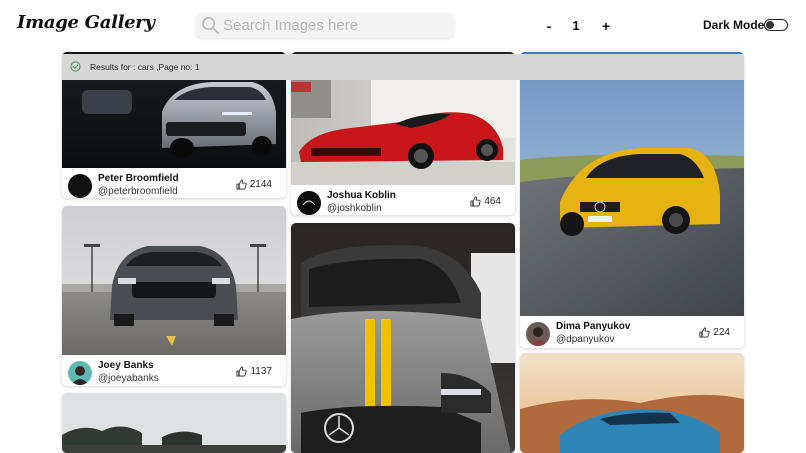 Image resolution: width=806 pixels, height=453 pixels. What do you see at coordinates (576, 25) in the screenshot?
I see `page-number: 1` at bounding box center [576, 25].